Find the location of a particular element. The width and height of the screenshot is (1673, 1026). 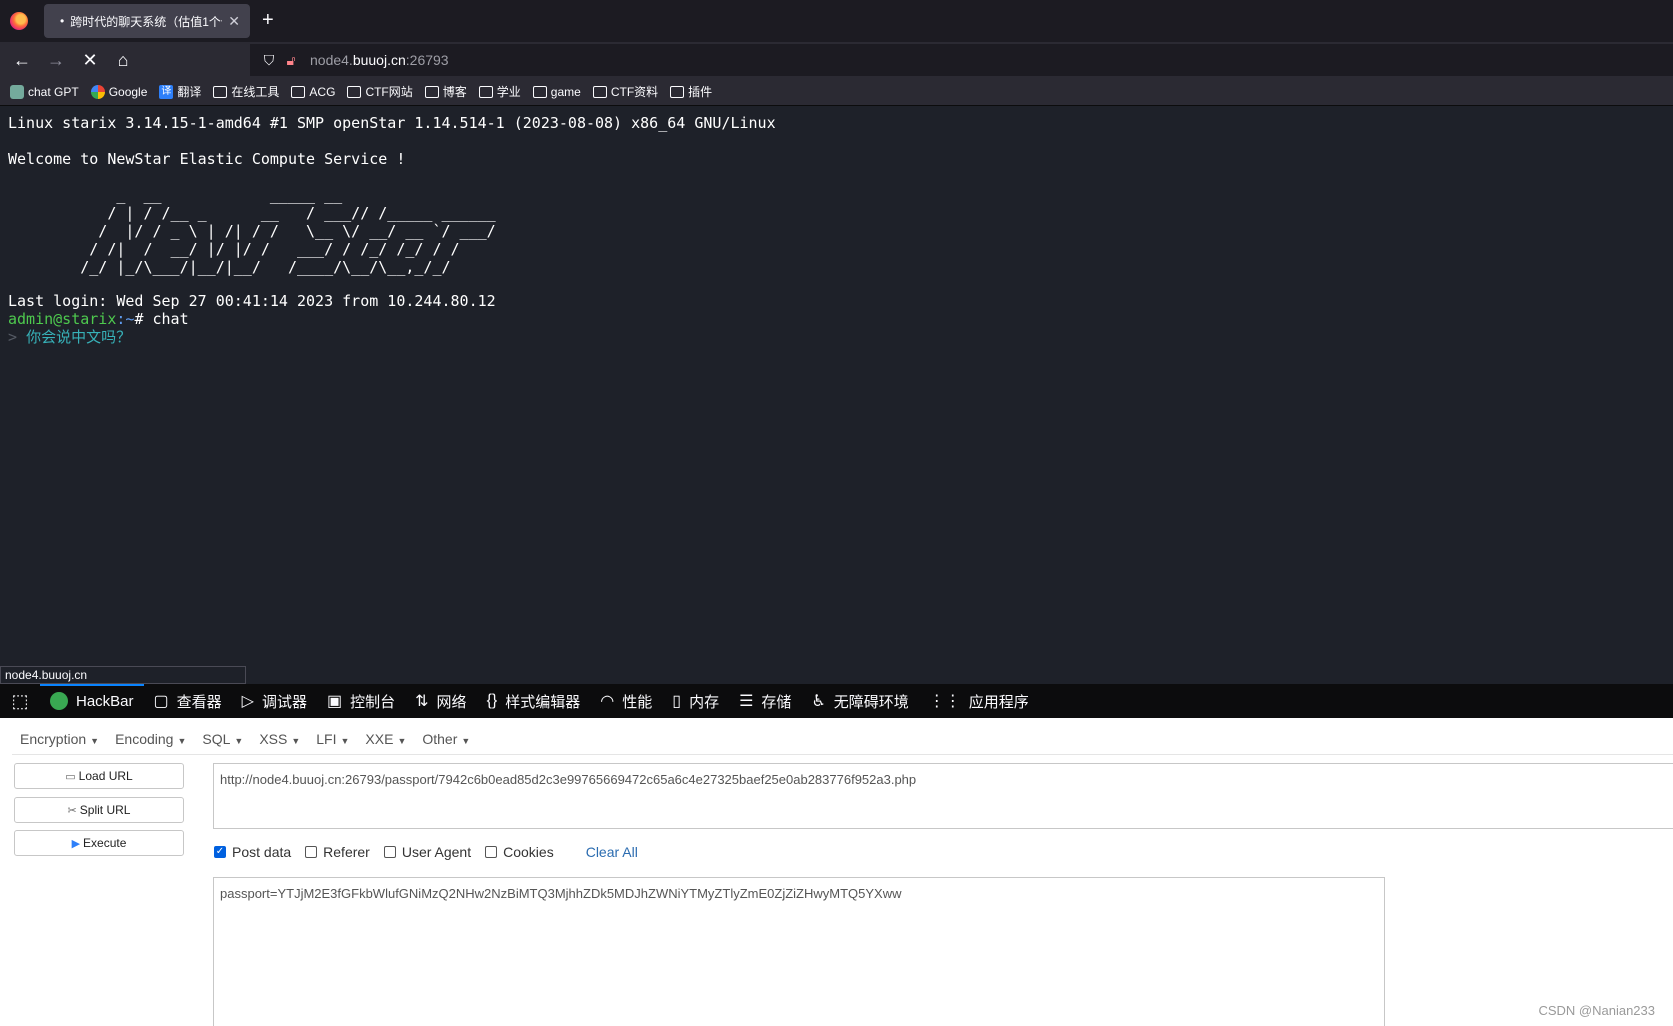

cookies-checkbox: Cookies is located at coordinates (519, 852).